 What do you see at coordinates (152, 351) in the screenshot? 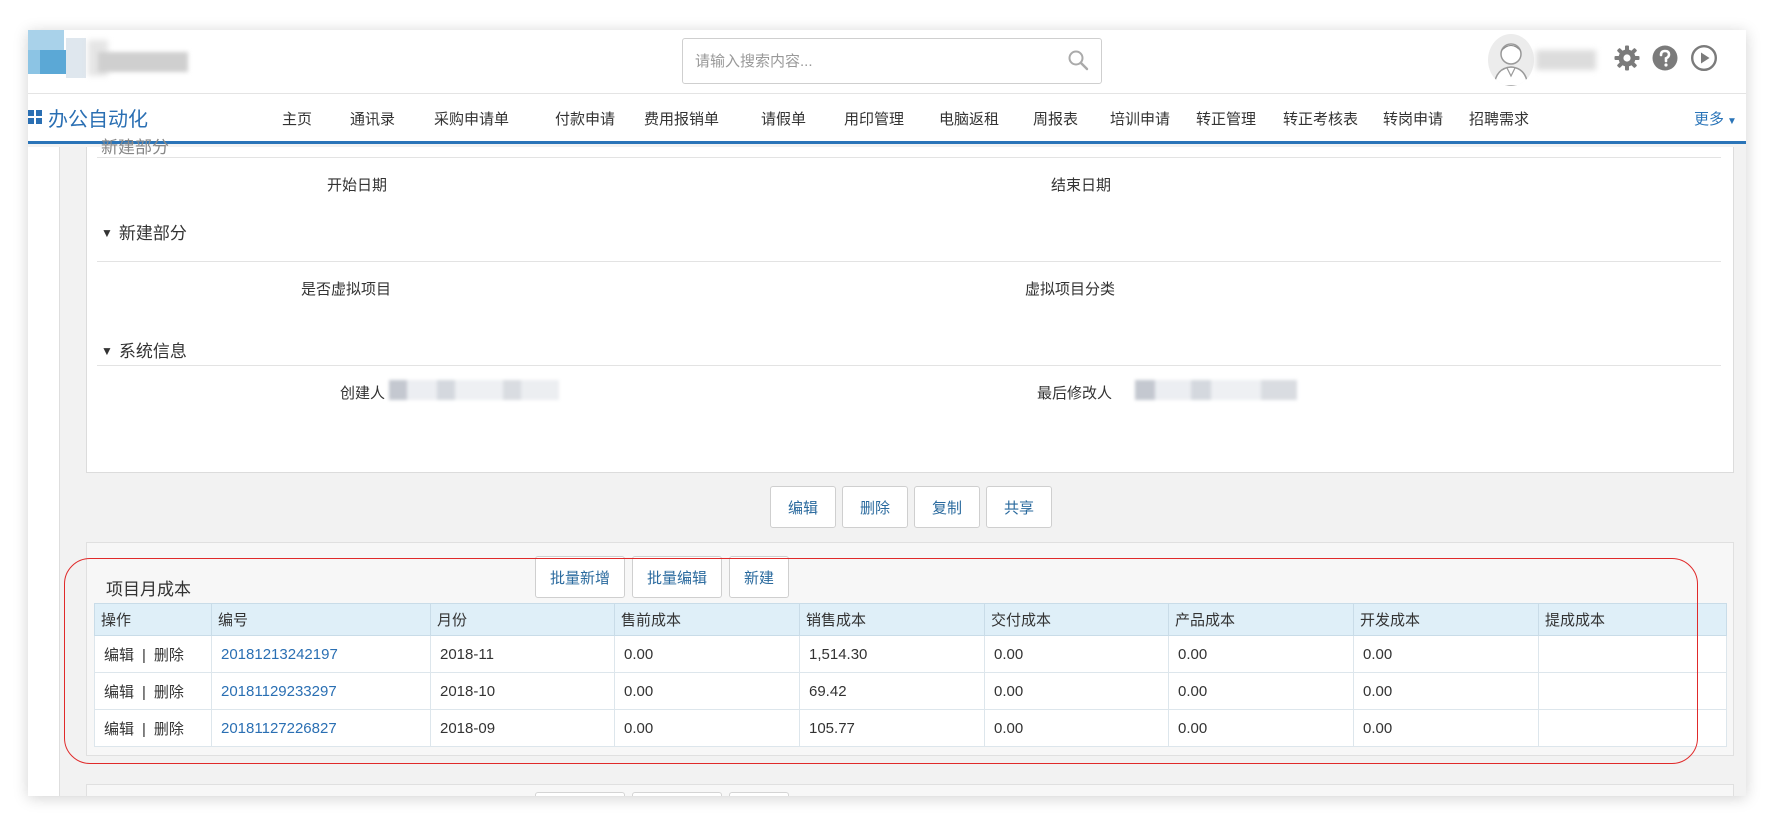
I see `section-title: 系统信息` at bounding box center [152, 351].